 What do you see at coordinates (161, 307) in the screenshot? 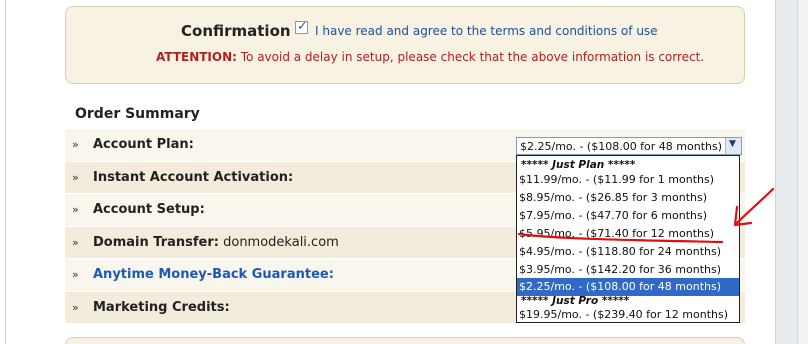
I see `marketing-credits-label: Marketing Credits:` at bounding box center [161, 307].